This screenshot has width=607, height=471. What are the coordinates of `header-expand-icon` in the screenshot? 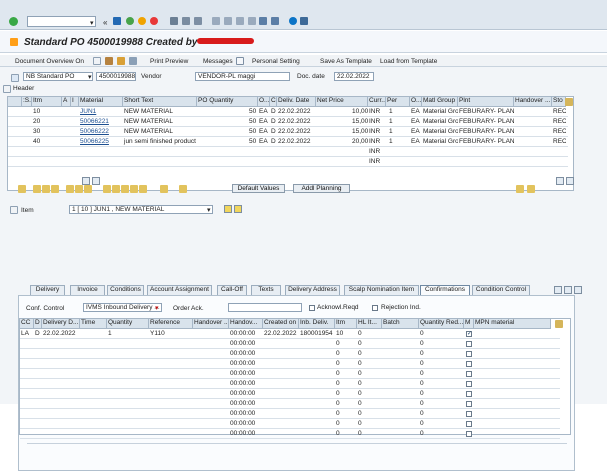 It's located at (7, 89).